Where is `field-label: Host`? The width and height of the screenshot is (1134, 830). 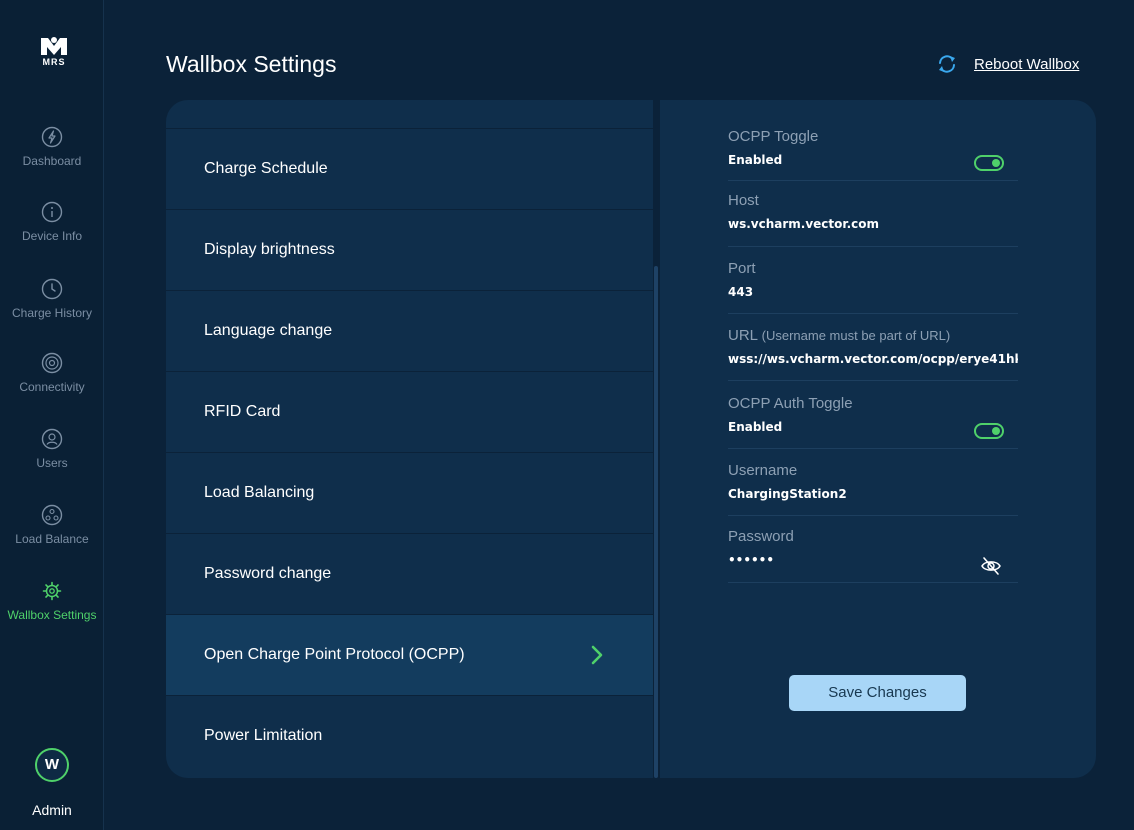
field-label: Host is located at coordinates (743, 200).